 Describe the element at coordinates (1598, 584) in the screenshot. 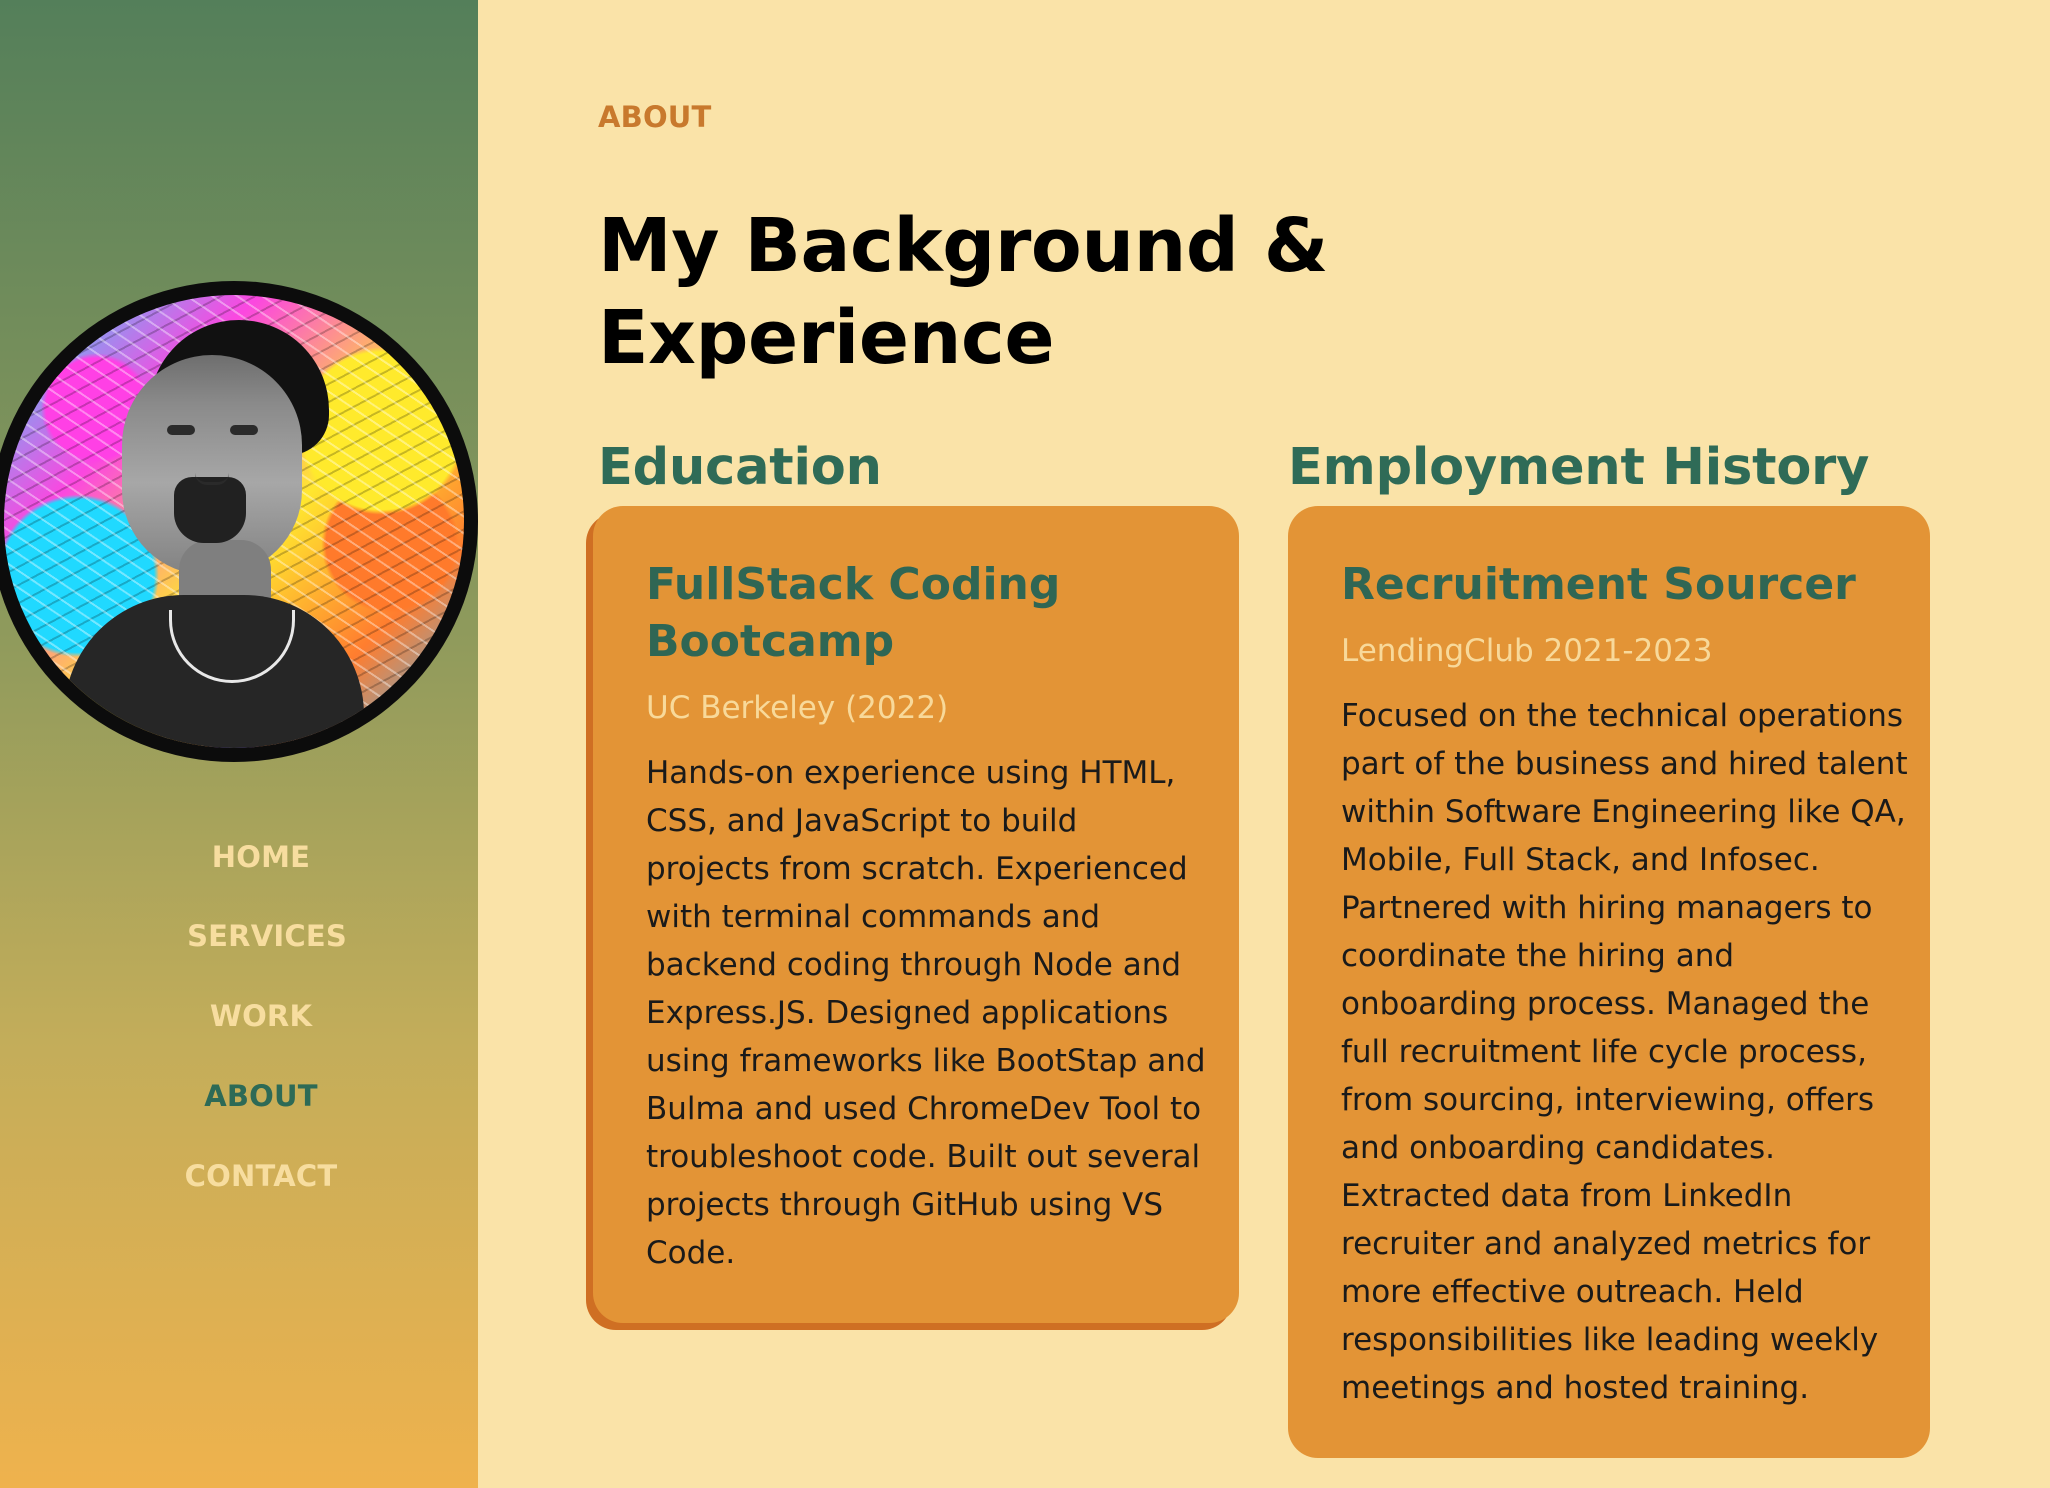

I see `employment-card-title: Recruitment Sourcer` at that location.